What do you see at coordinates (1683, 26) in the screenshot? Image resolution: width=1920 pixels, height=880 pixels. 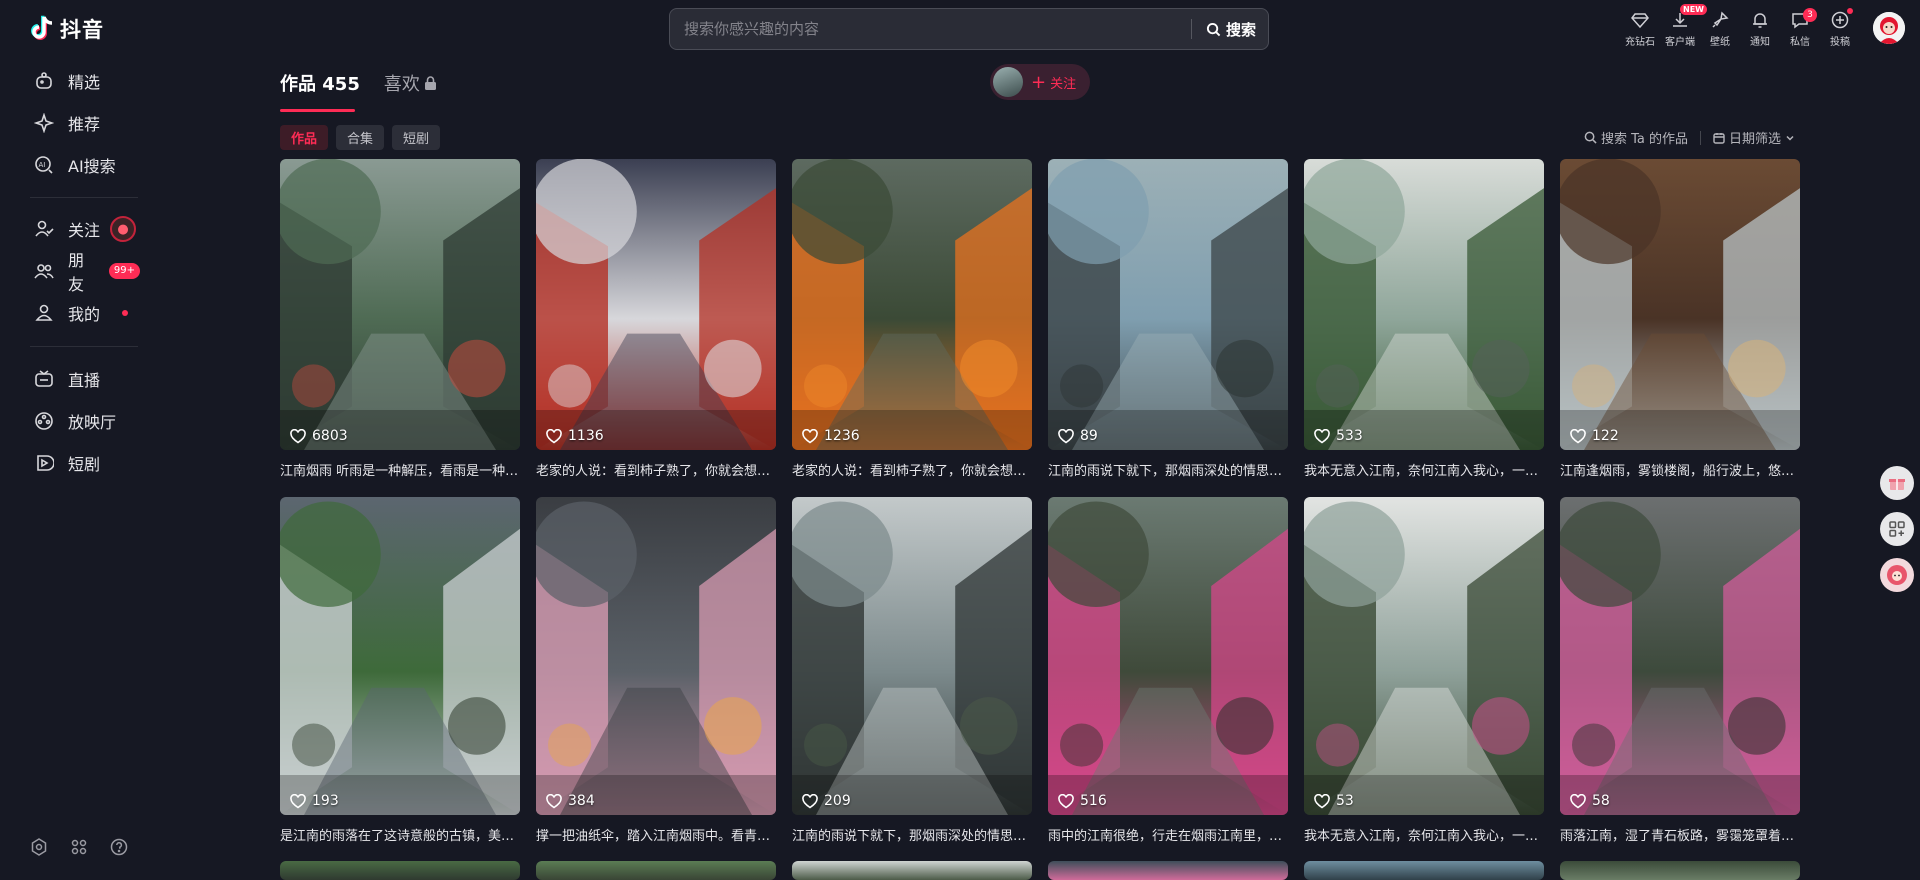 I see `client-download-button: NEW 客户端` at bounding box center [1683, 26].